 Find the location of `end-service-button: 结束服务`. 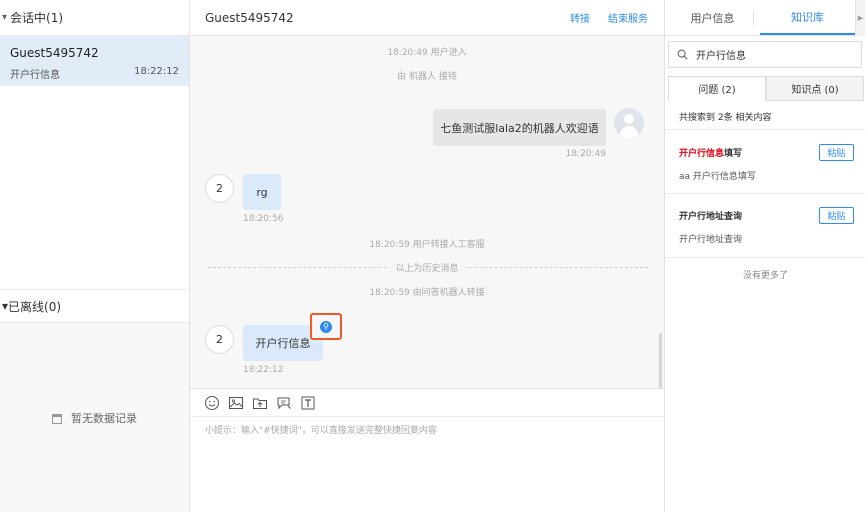

end-service-button: 结束服务 is located at coordinates (628, 17).